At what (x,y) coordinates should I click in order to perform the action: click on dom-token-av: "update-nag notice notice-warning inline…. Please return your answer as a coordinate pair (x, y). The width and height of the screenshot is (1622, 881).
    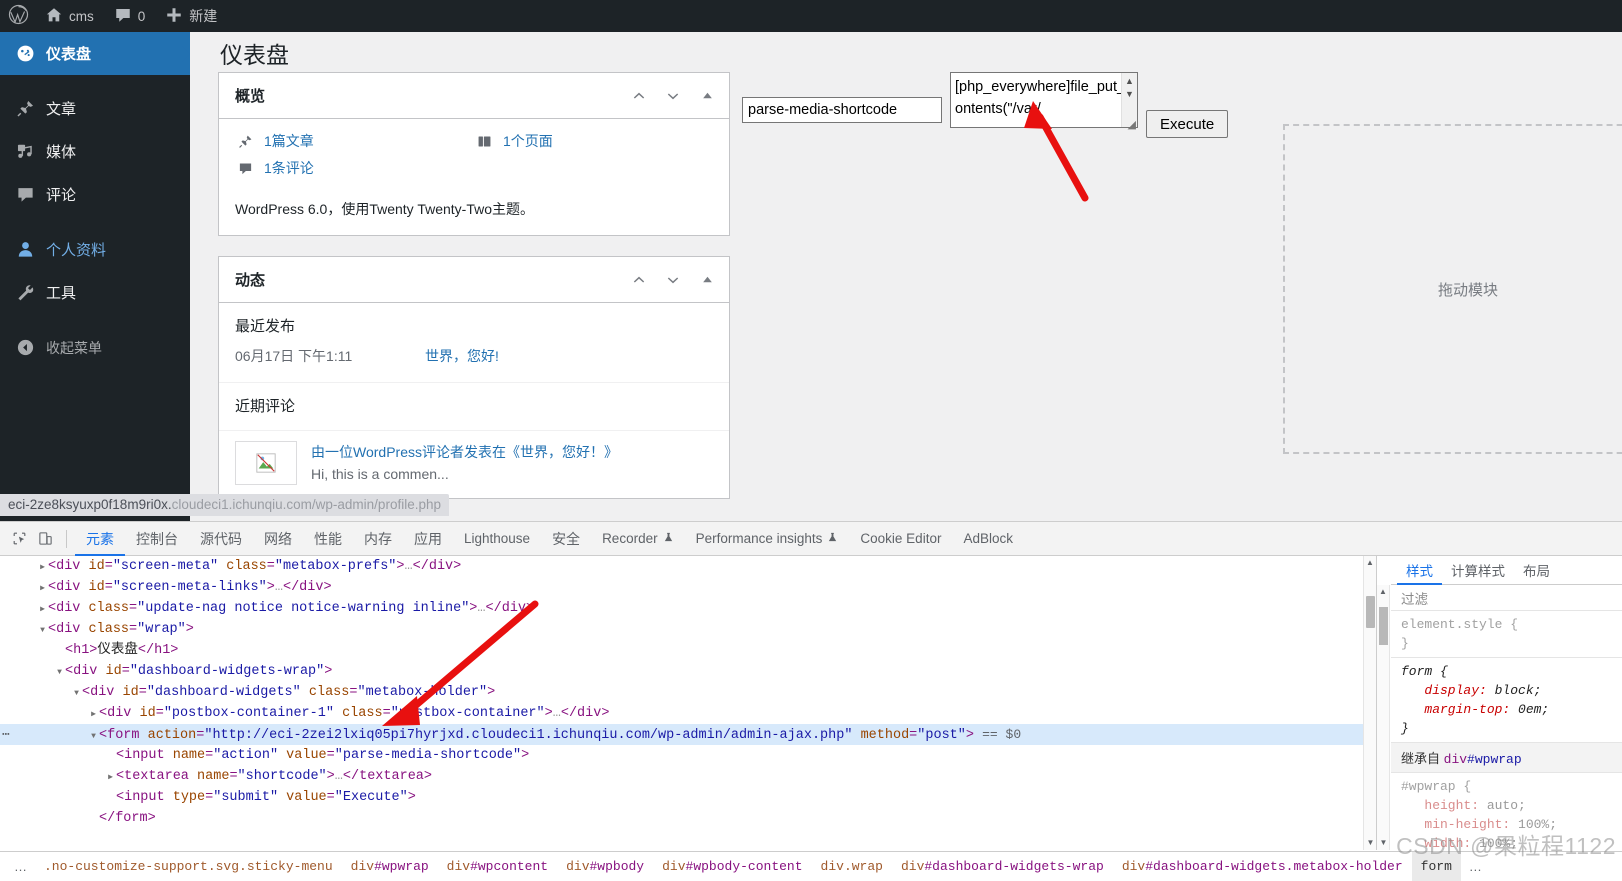
    Looking at the image, I should click on (303, 608).